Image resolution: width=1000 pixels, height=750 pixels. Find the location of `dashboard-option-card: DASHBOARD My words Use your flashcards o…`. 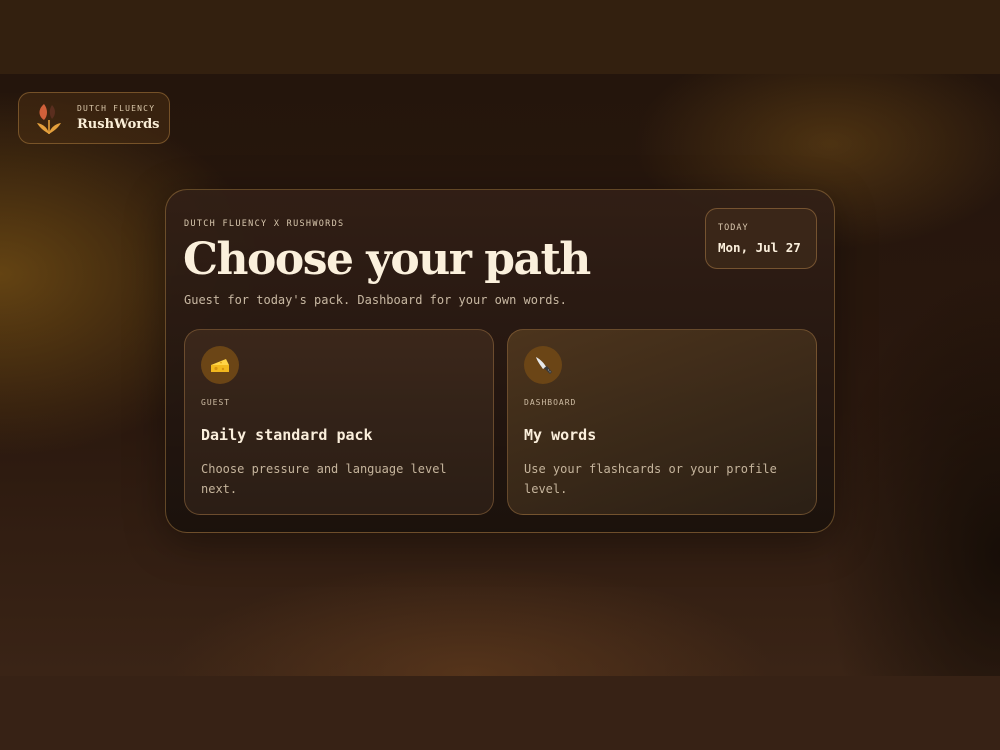

dashboard-option-card: DASHBOARD My words Use your flashcards o… is located at coordinates (662, 422).